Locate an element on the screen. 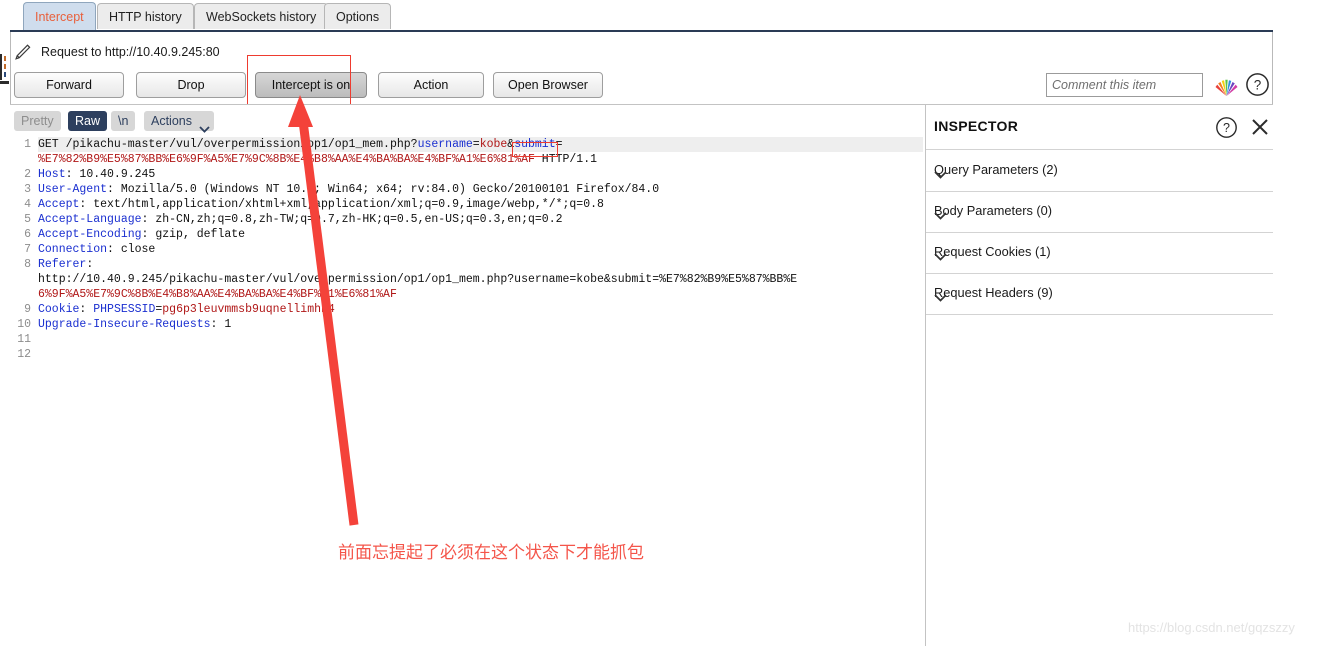 The width and height of the screenshot is (1343, 646). tab-http-history: HTTP history is located at coordinates (145, 16).